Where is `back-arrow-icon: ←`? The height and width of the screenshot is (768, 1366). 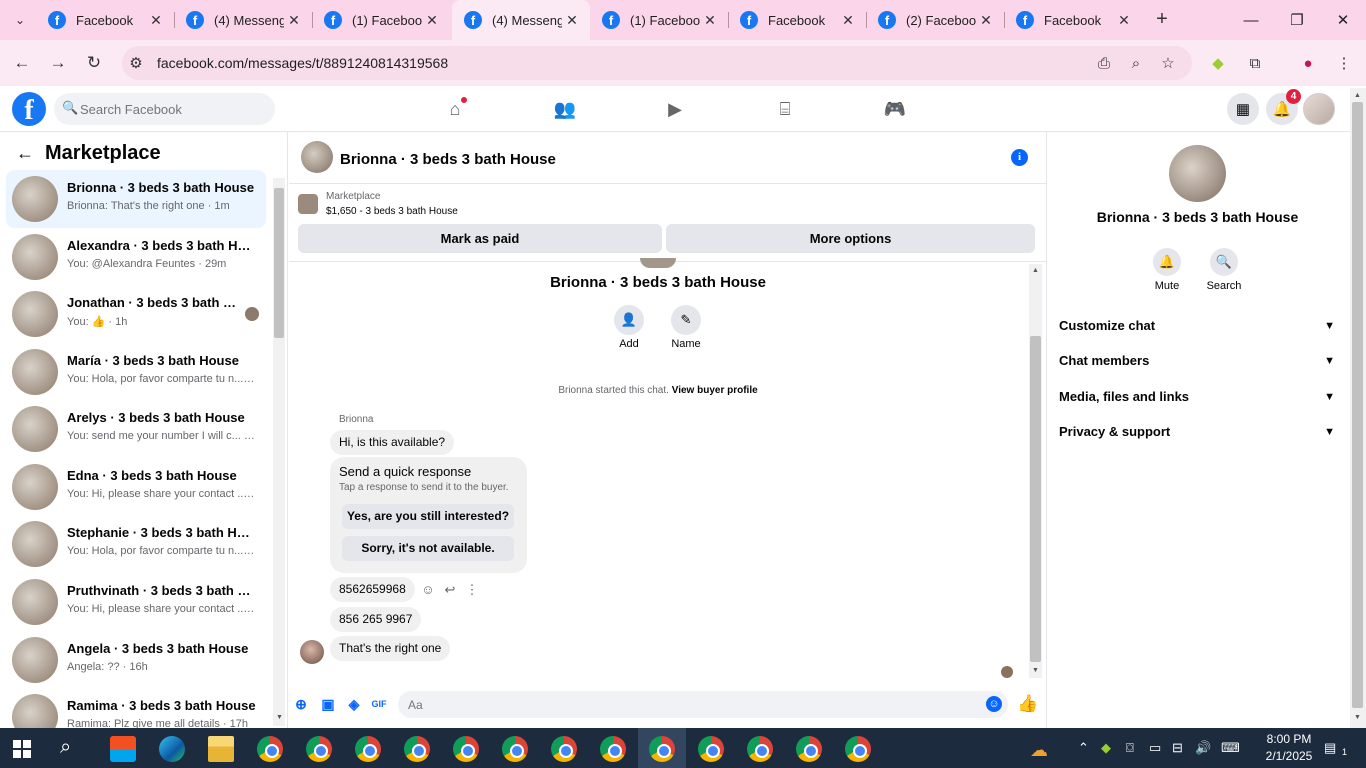 back-arrow-icon: ← is located at coordinates (25, 153).